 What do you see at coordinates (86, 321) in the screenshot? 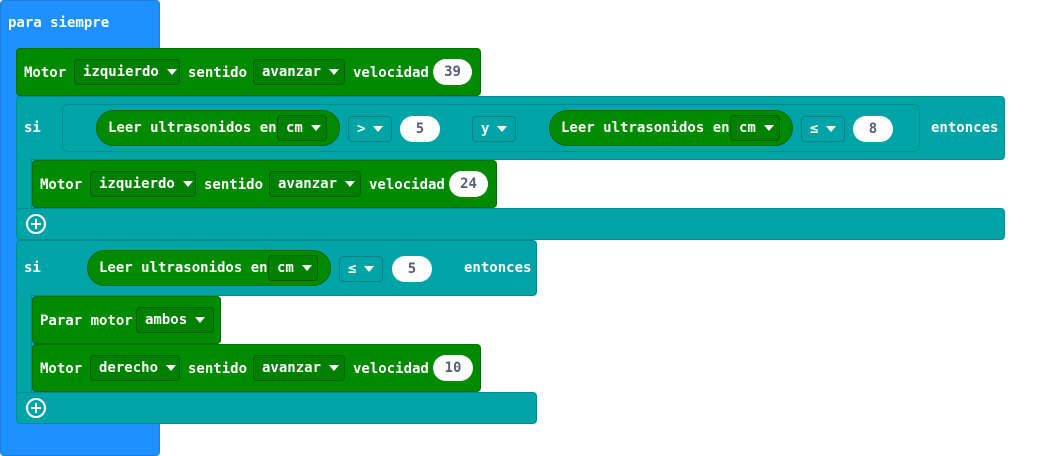
I see `stop-motor-label: Parar motor` at bounding box center [86, 321].